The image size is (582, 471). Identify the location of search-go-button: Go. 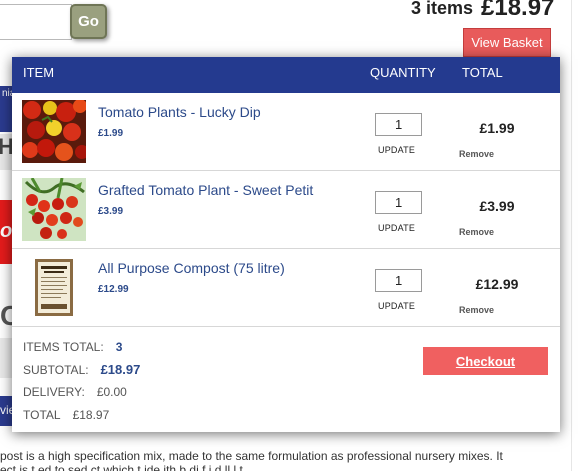
(88, 21).